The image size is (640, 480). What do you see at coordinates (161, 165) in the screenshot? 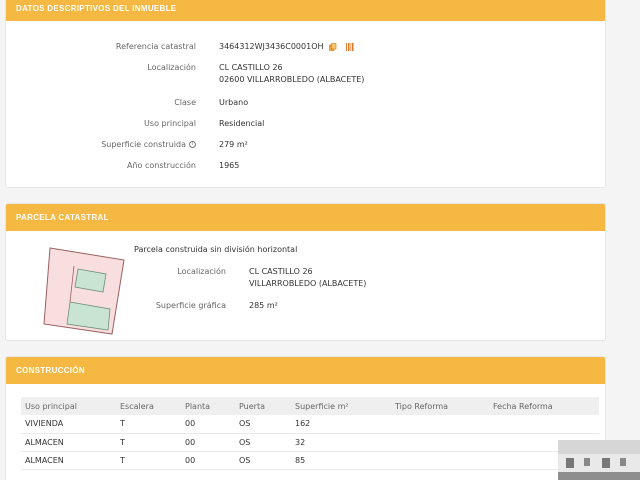
I see `label-anio: Año construcción` at bounding box center [161, 165].